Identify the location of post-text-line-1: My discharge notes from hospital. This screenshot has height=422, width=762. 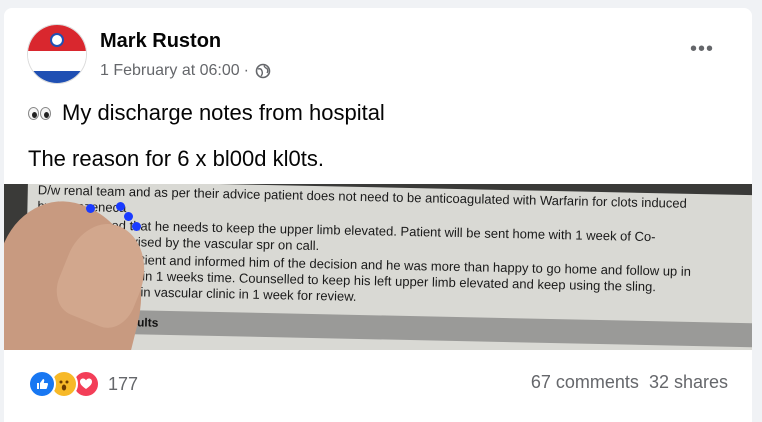
(206, 113).